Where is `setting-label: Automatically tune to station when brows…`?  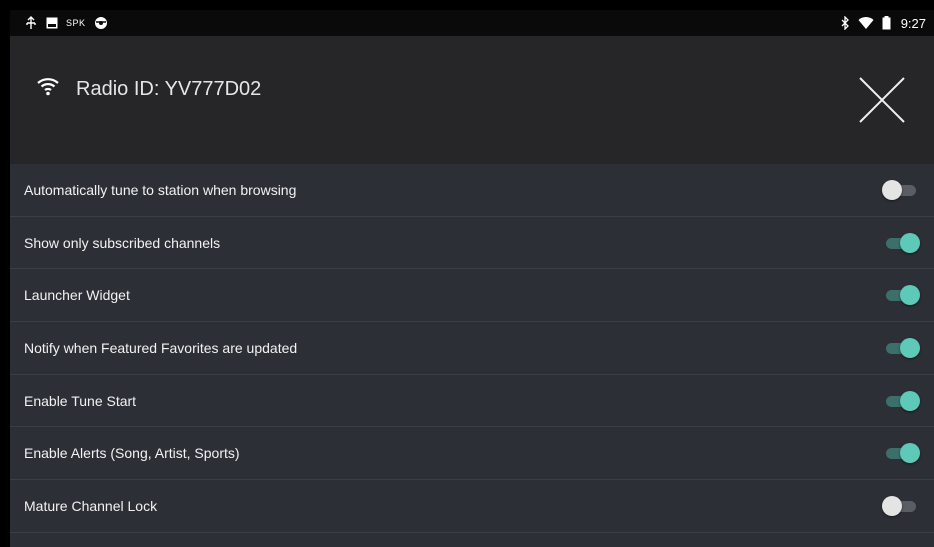
setting-label: Automatically tune to station when brows… is located at coordinates (160, 189).